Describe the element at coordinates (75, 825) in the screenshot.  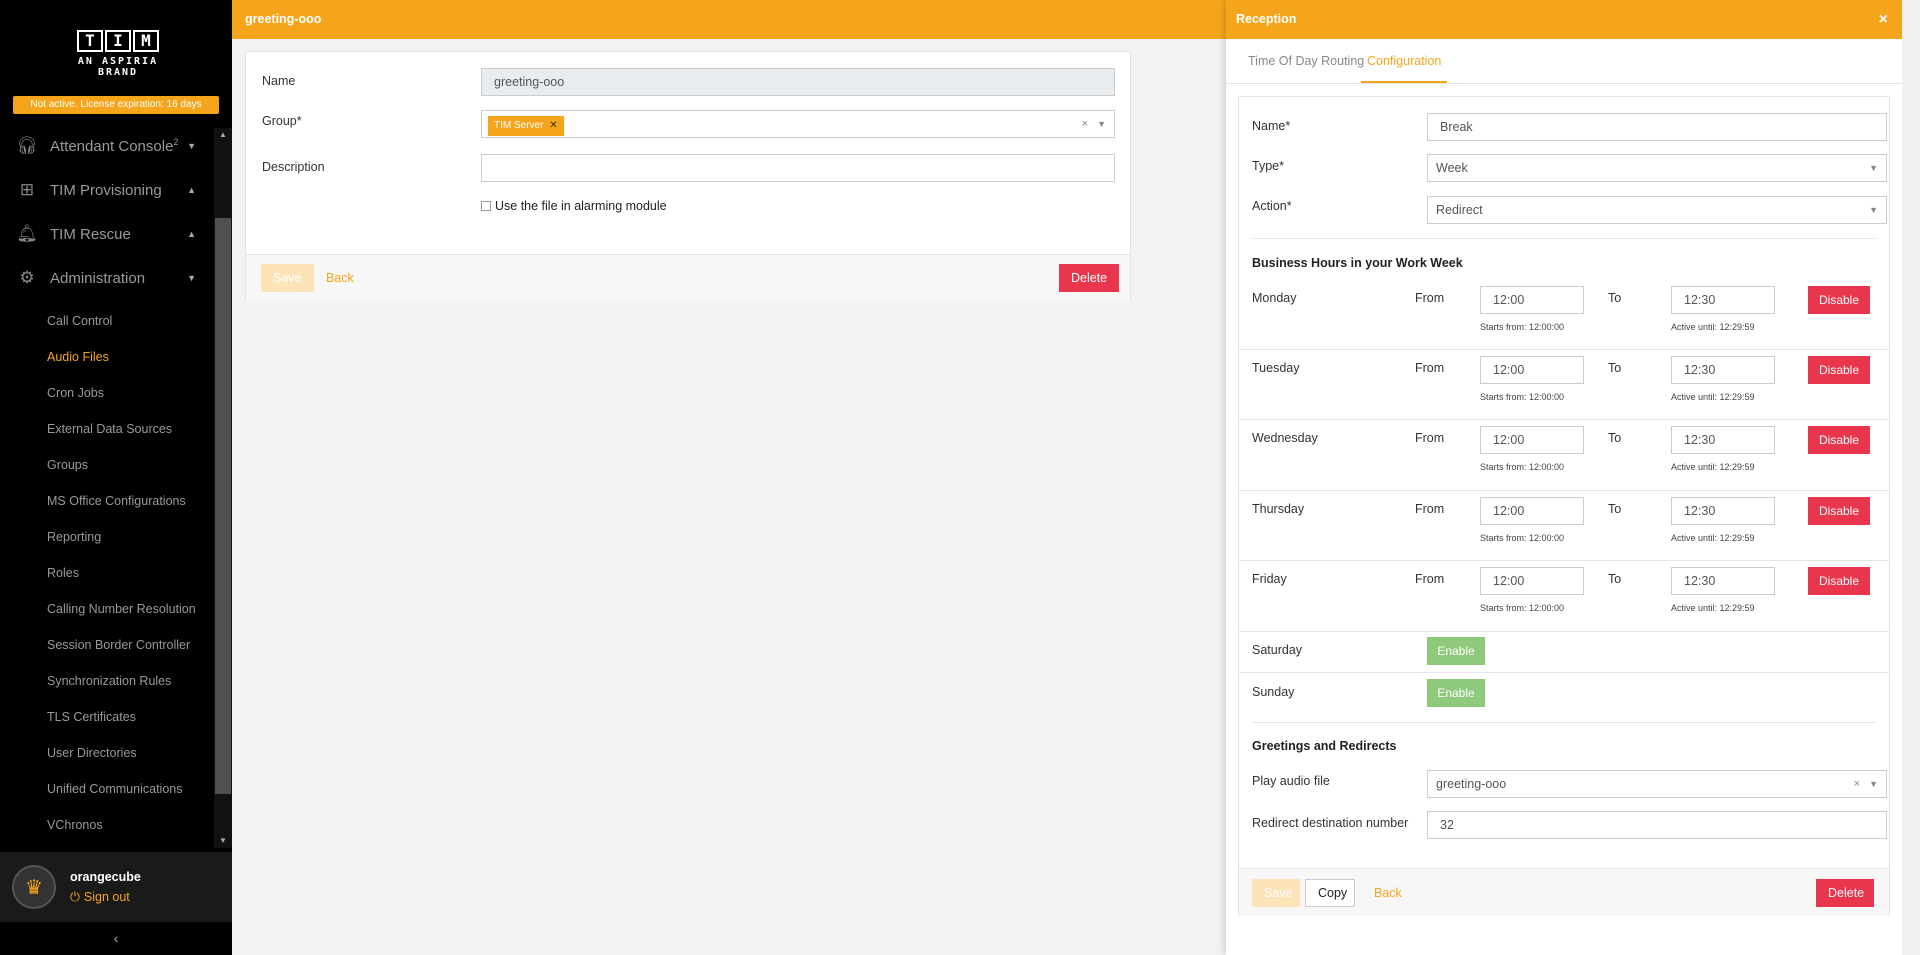
I see `sidebar-item-vchronos: VChronos` at that location.